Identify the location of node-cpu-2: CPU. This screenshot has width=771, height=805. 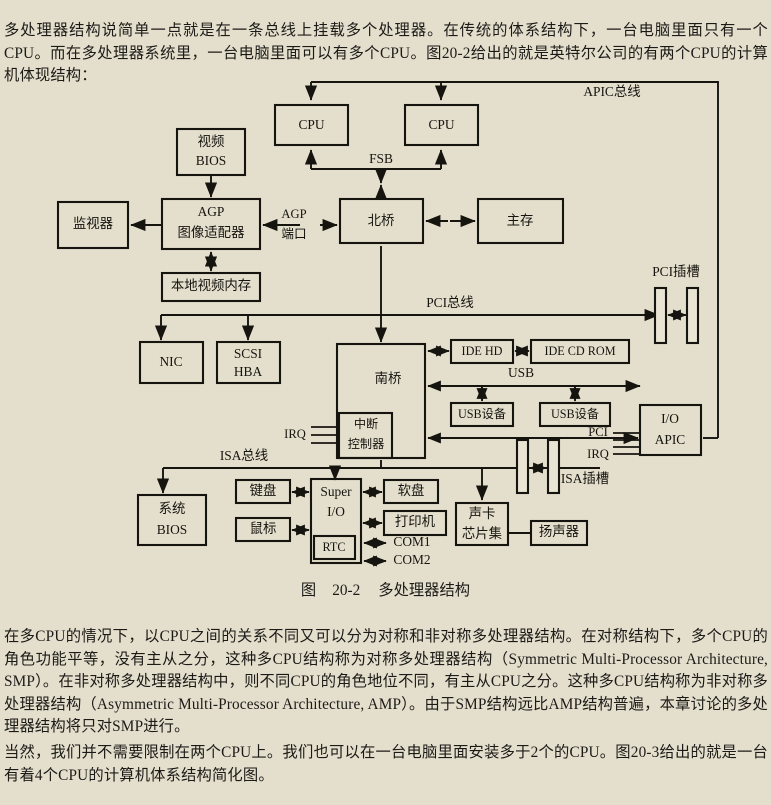
(441, 125).